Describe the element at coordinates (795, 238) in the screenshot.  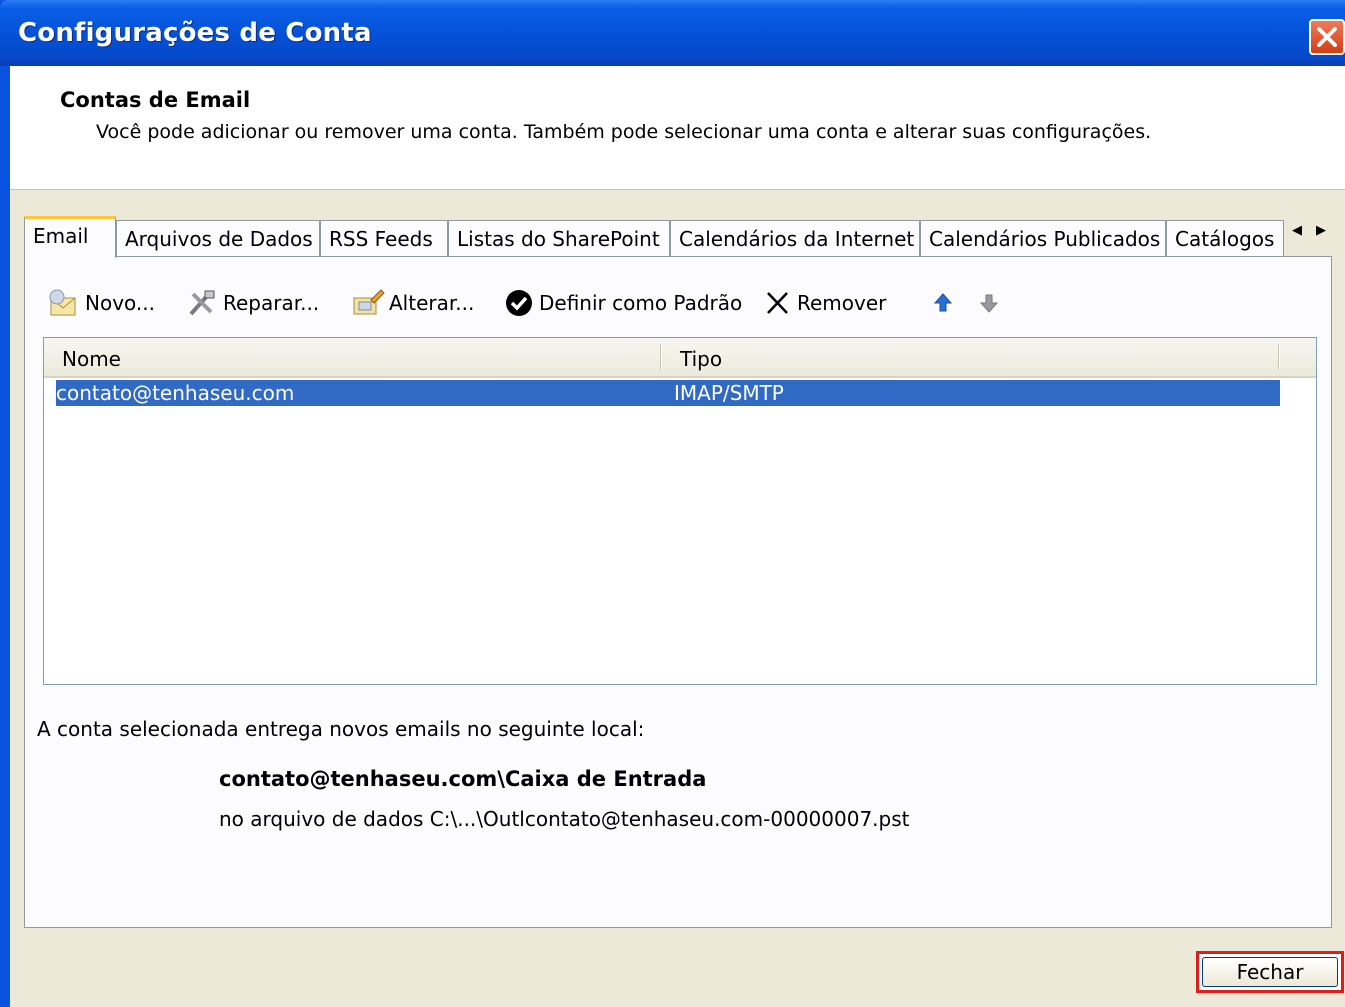
I see `tab-internet-calendars: Calendários da Internet` at that location.